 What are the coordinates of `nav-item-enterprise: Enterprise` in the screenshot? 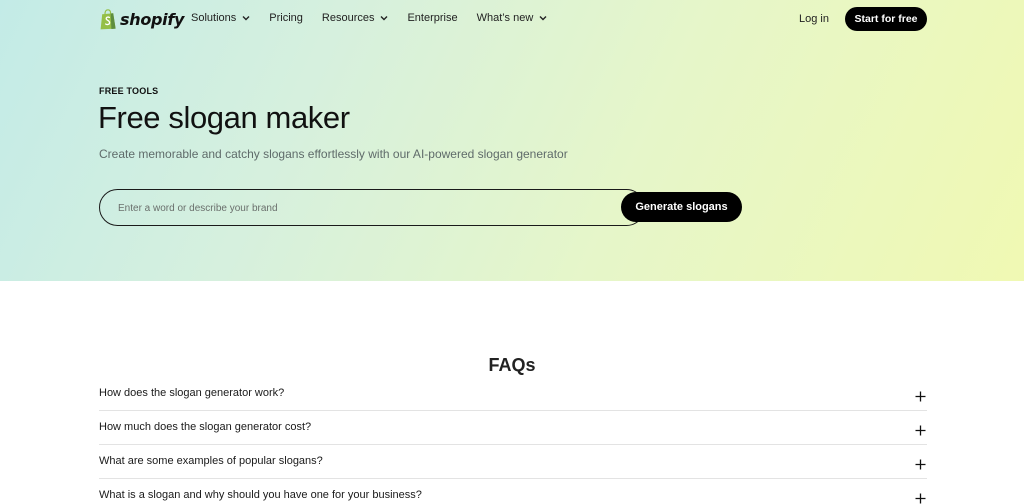 It's located at (432, 18).